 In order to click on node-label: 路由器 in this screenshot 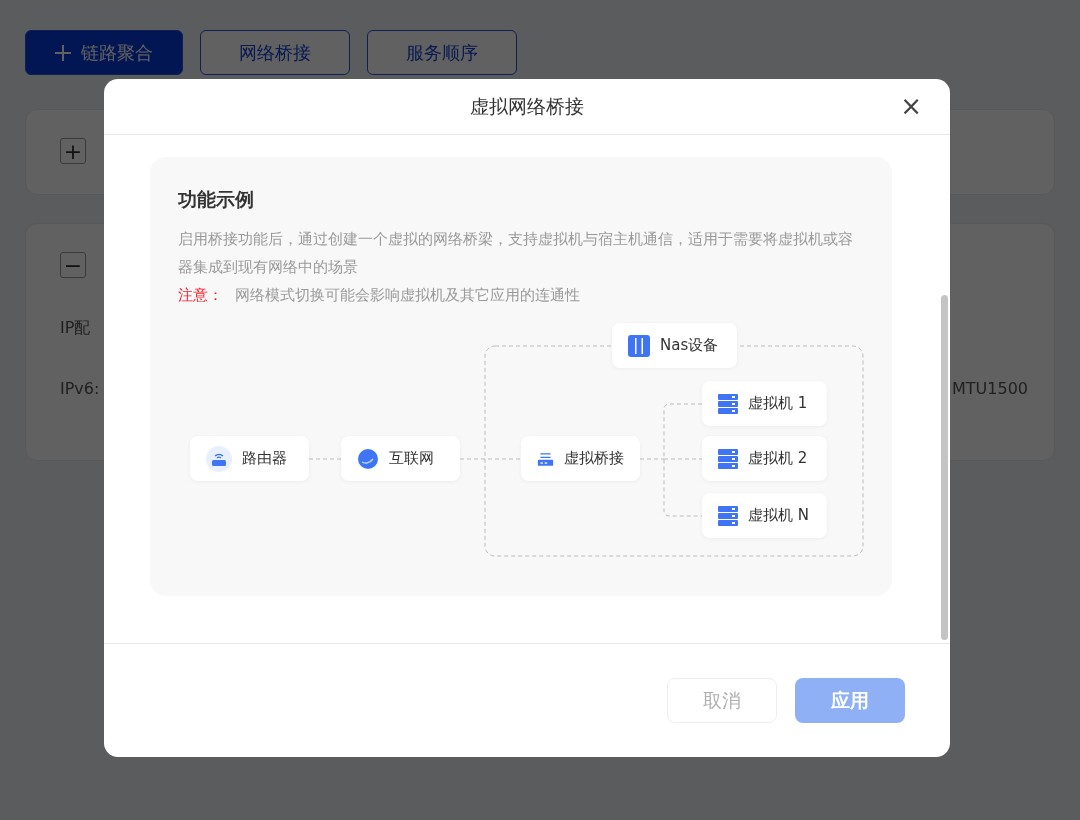, I will do `click(264, 458)`.